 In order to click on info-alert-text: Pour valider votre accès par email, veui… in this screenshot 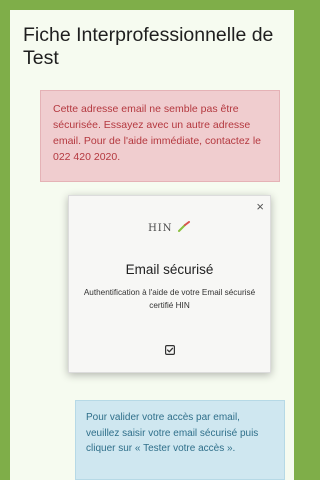, I will do `click(172, 433)`.